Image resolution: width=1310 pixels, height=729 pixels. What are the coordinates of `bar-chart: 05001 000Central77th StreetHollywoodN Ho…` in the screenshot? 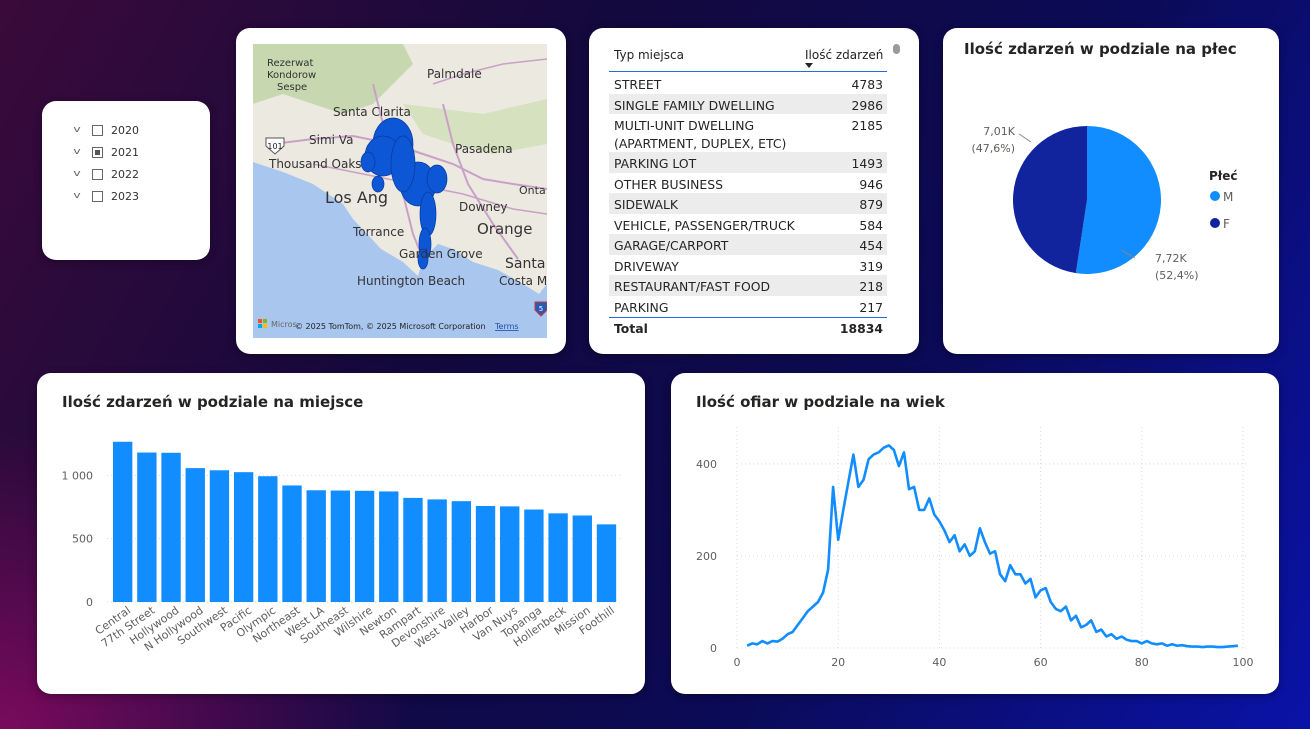 It's located at (341, 547).